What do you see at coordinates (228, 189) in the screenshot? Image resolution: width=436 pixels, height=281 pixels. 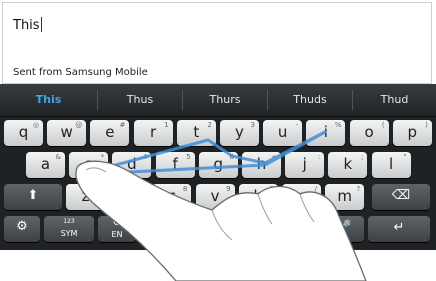 I see `key-secondary-label: 9` at bounding box center [228, 189].